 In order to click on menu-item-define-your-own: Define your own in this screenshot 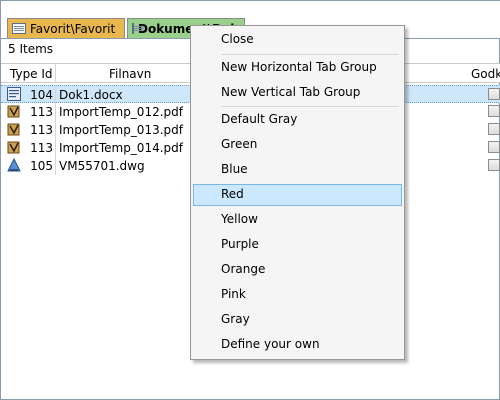, I will do `click(297, 345)`.